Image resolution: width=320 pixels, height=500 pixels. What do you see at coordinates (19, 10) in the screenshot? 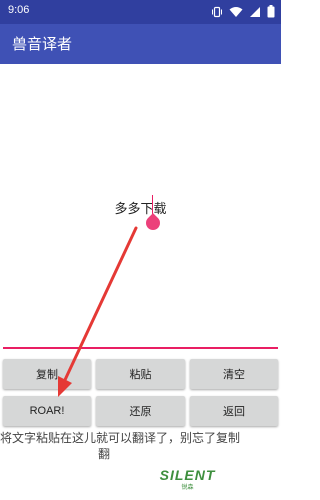
I see `status-time: 9:06` at bounding box center [19, 10].